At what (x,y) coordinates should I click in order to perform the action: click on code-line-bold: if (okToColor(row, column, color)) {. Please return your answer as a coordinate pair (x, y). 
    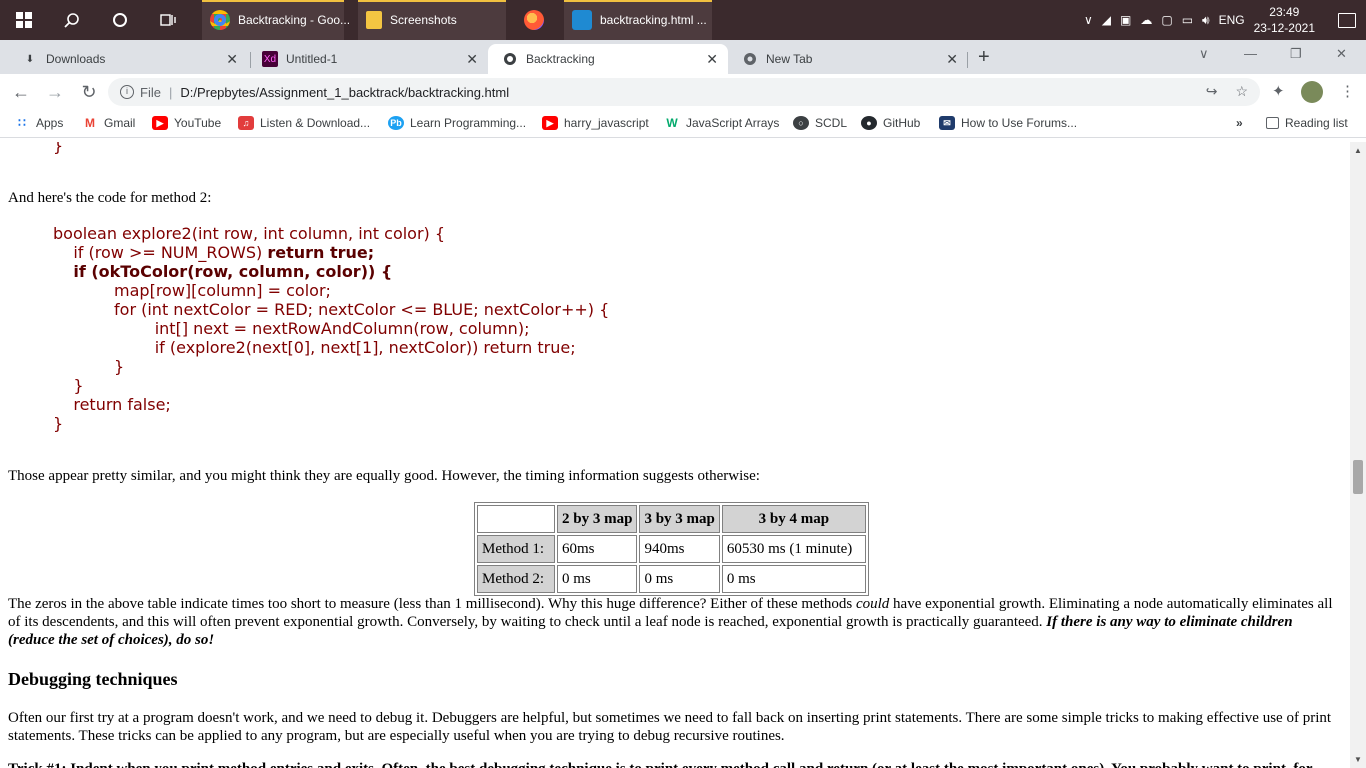
    Looking at the image, I should click on (233, 271).